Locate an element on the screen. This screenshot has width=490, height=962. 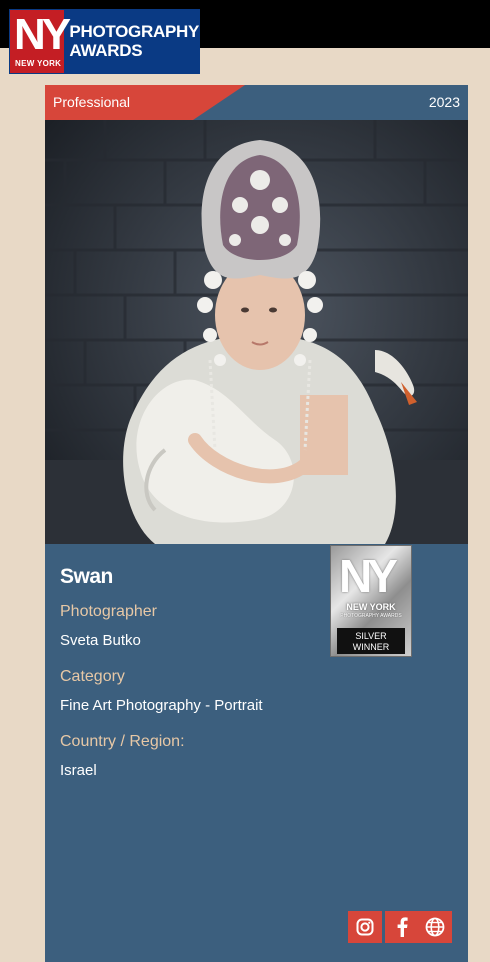
badge-name: NEW YORK is located at coordinates (371, 607).